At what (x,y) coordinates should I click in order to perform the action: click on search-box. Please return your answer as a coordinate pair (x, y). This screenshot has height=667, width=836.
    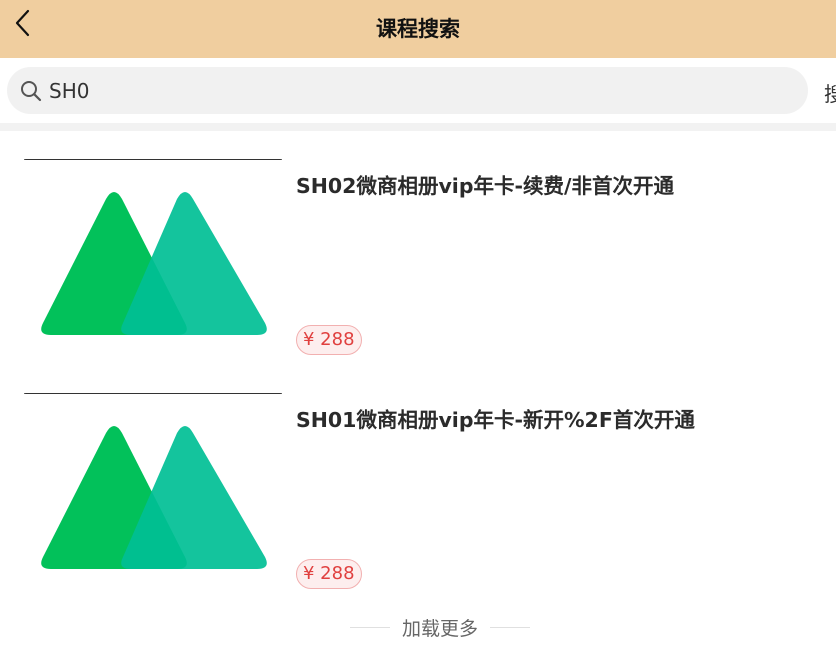
    Looking at the image, I should click on (407, 90).